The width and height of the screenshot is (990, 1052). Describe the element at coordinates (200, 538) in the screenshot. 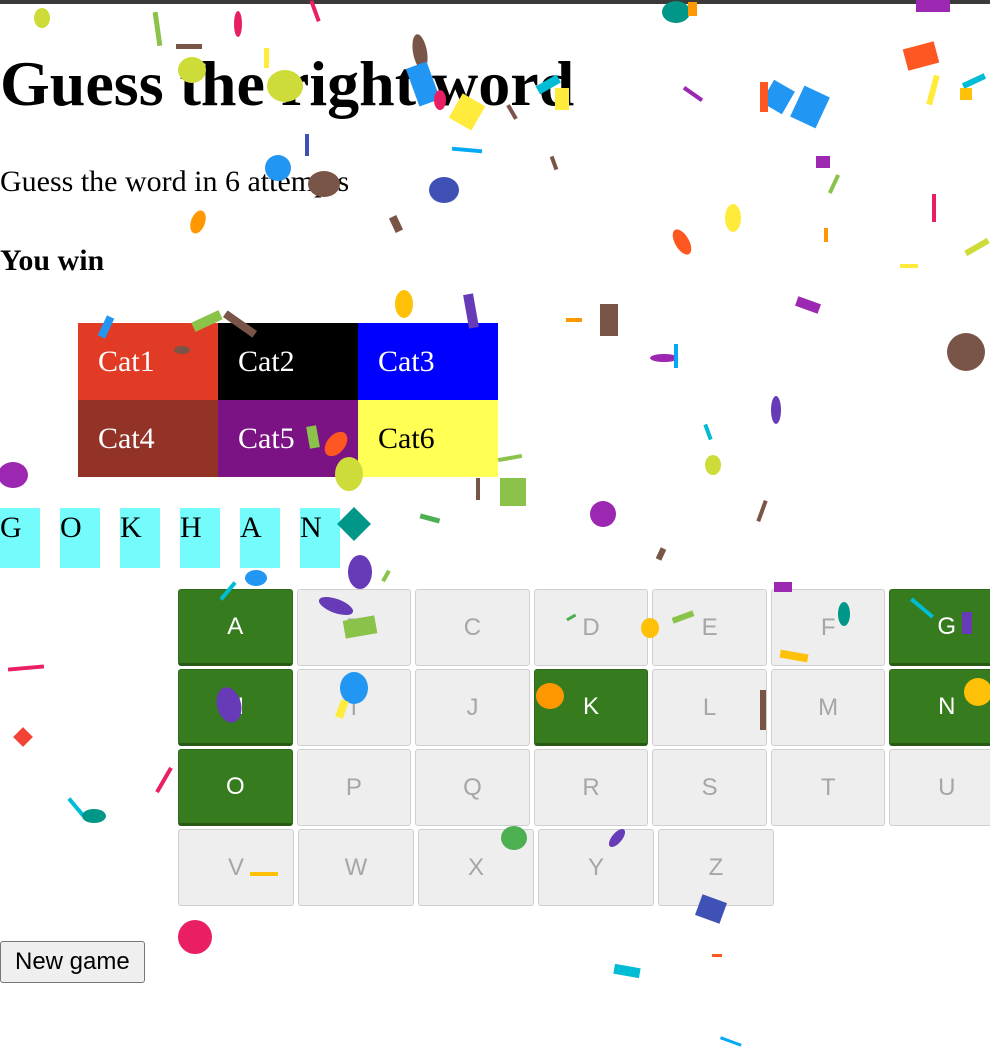

I see `word-letter: H` at that location.